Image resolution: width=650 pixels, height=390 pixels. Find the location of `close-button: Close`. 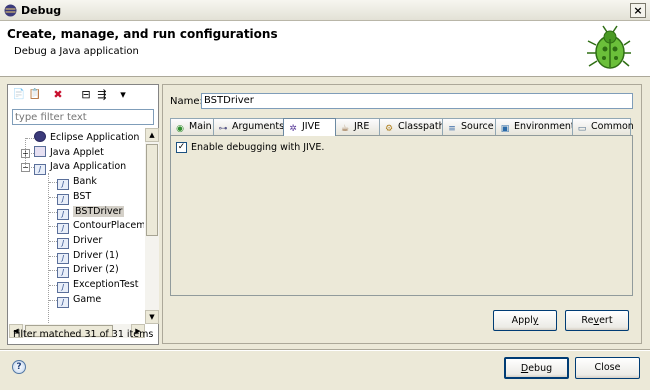

close-button: Close is located at coordinates (607, 368).